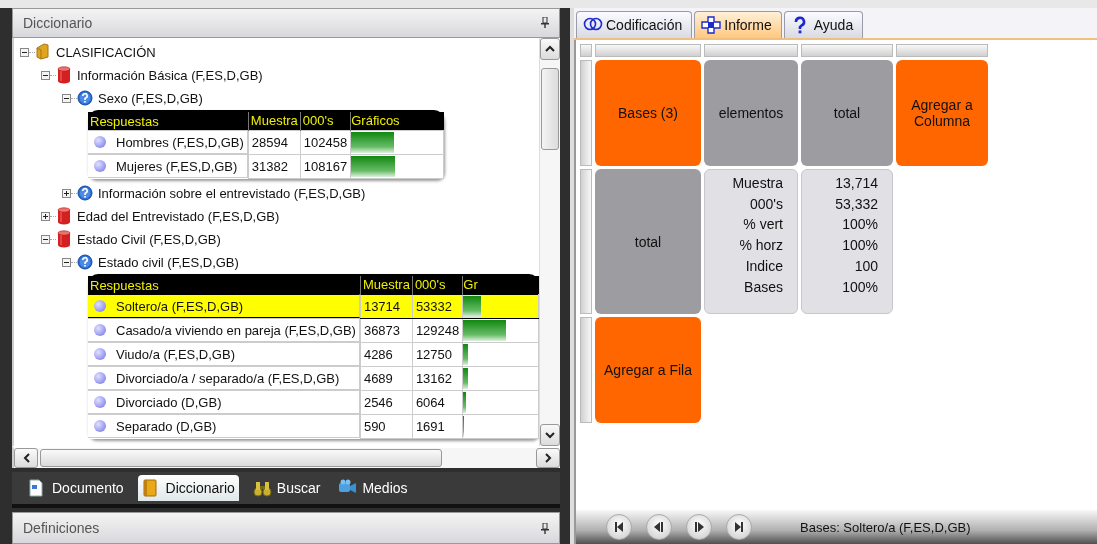  What do you see at coordinates (634, 24) in the screenshot?
I see `report-tab: Codificación` at bounding box center [634, 24].